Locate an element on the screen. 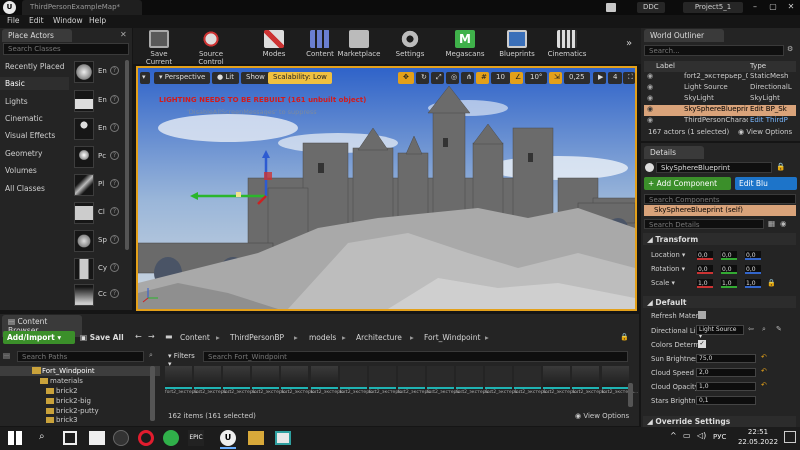 The image size is (800, 450). breadcrumb-architecture: Architecture is located at coordinates (379, 337).